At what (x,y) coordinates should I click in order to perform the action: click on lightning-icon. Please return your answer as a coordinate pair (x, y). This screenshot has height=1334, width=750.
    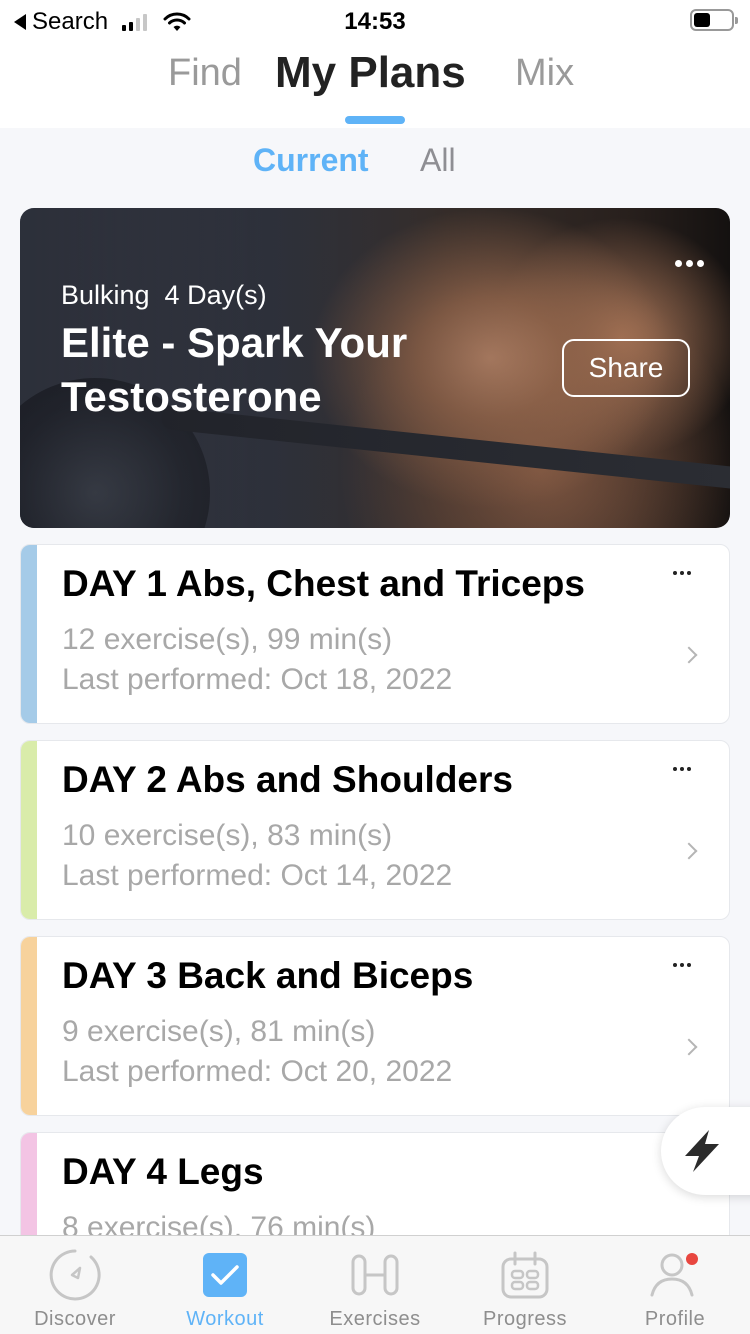
    Looking at the image, I should click on (702, 1151).